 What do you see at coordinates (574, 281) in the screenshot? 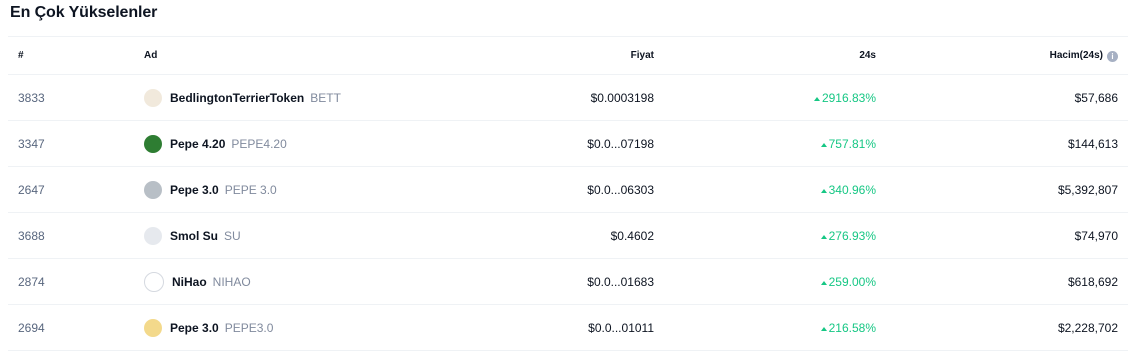
I see `price-cell: $0.0...01683` at bounding box center [574, 281].